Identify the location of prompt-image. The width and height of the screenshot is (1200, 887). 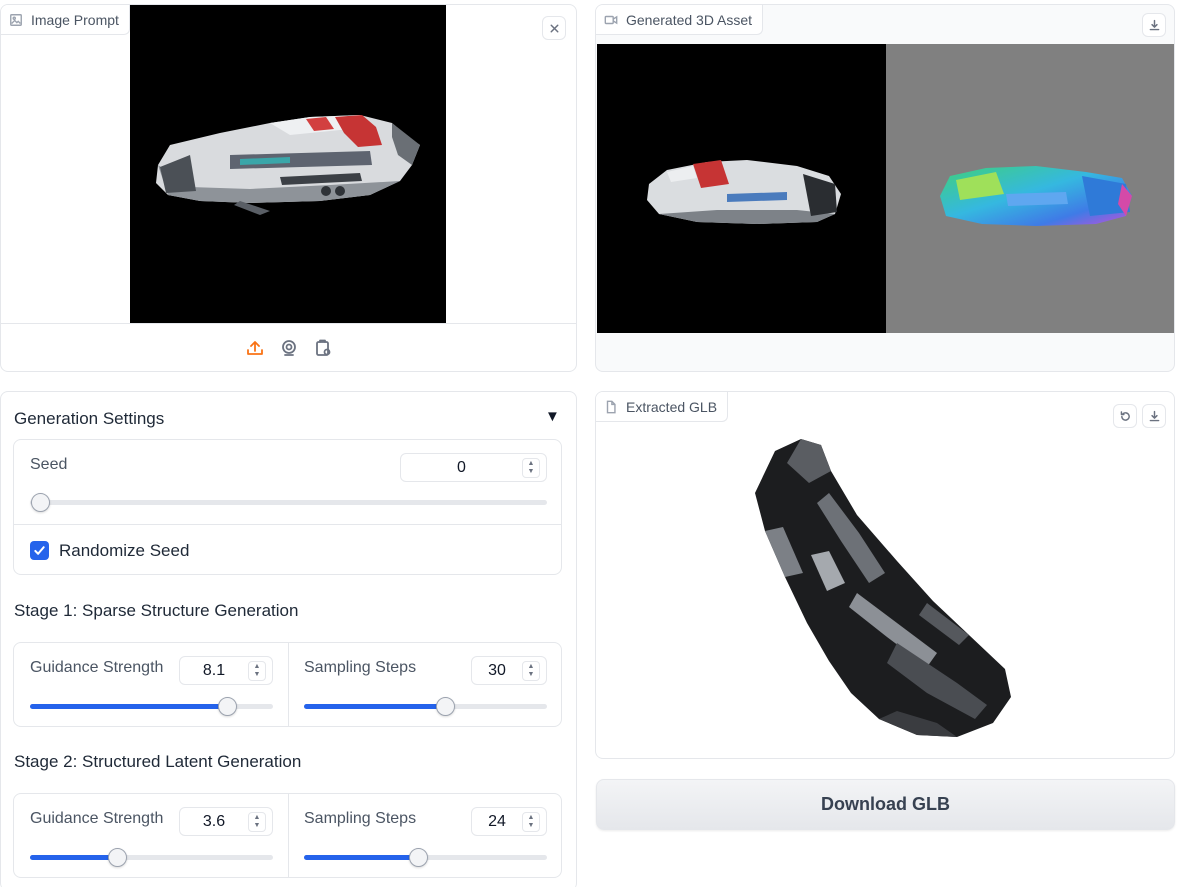
(288, 164).